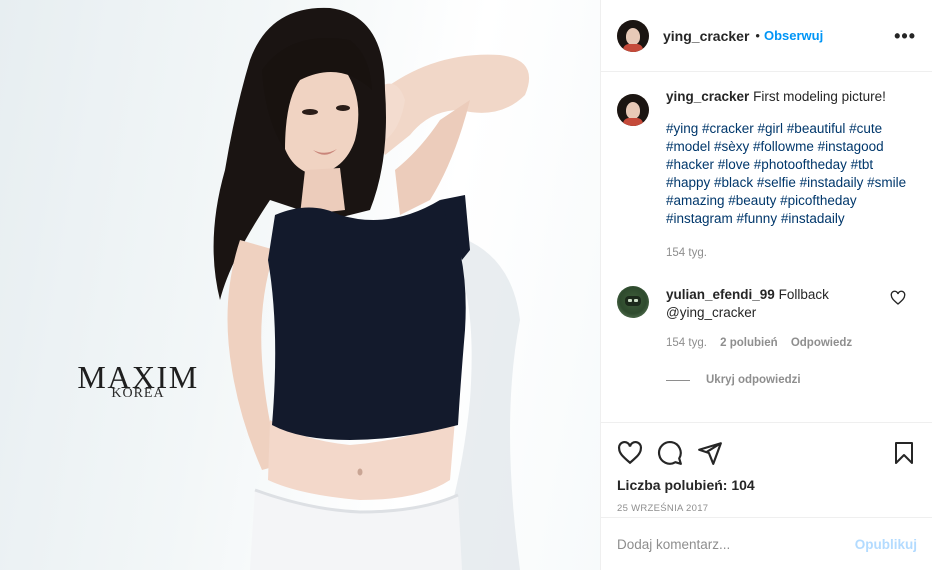 The width and height of the screenshot is (932, 570). I want to click on caption-avatar, so click(633, 110).